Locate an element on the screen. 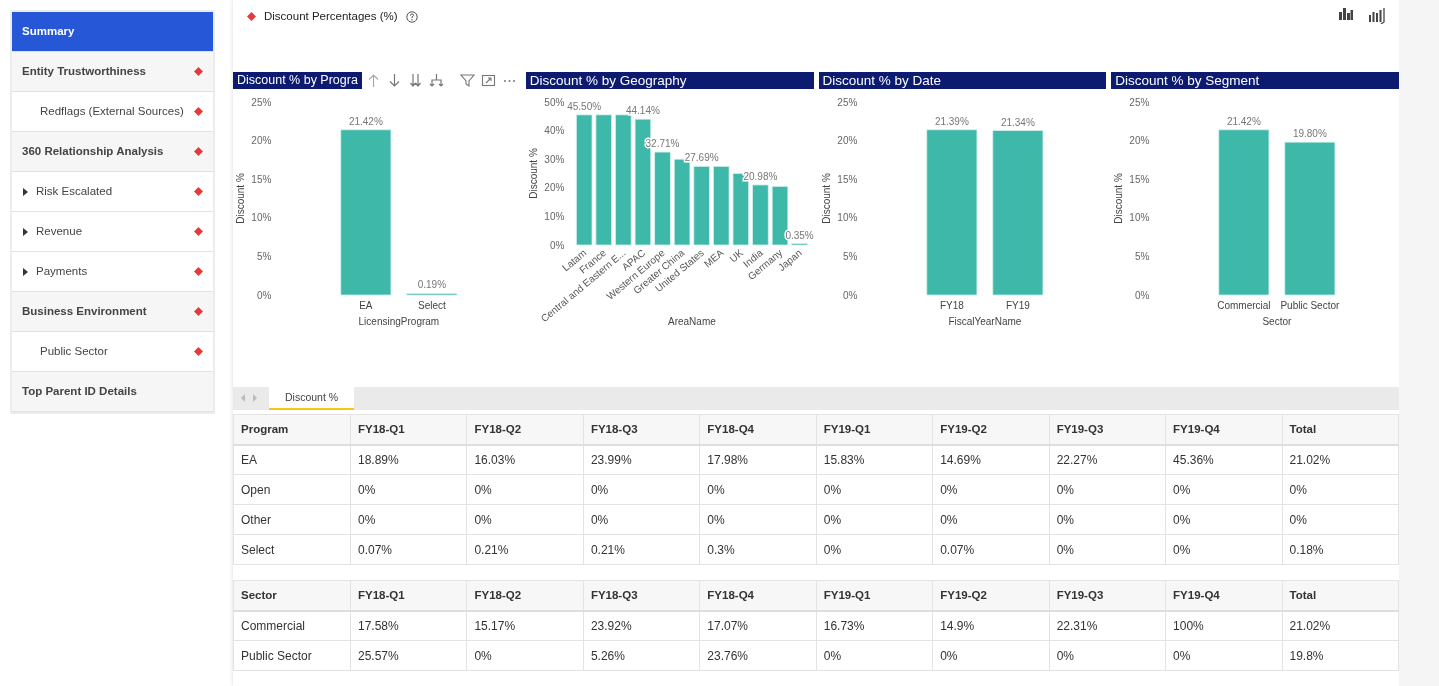 This screenshot has height=686, width=1439. table-cell: 18.89% is located at coordinates (408, 459).